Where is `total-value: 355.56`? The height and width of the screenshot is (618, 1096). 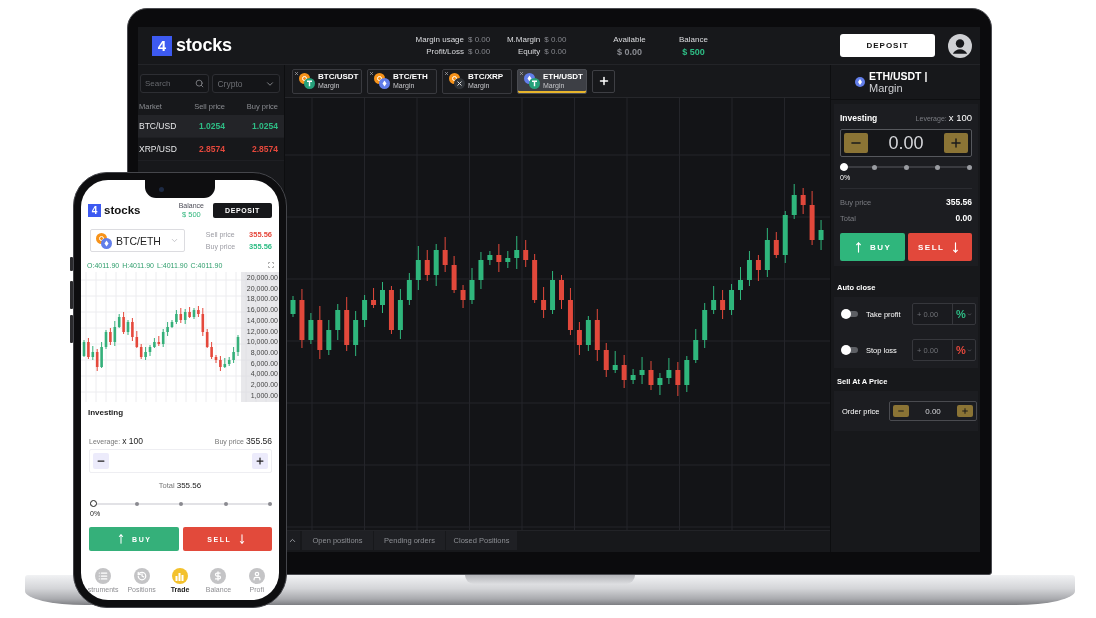
total-value: 355.56 is located at coordinates (189, 485).